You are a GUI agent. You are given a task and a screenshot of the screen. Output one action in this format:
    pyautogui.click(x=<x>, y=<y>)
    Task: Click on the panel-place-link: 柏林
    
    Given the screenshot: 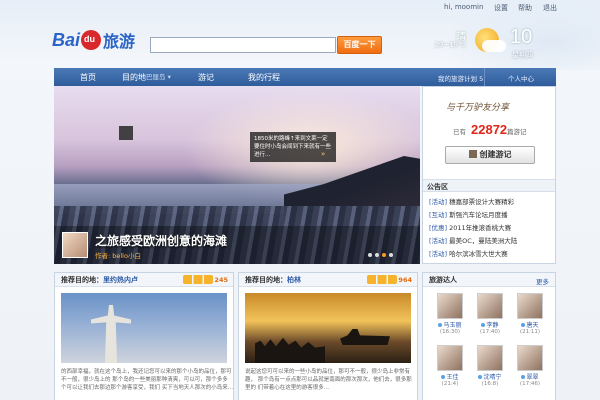 What is the action you would take?
    pyautogui.click(x=294, y=280)
    